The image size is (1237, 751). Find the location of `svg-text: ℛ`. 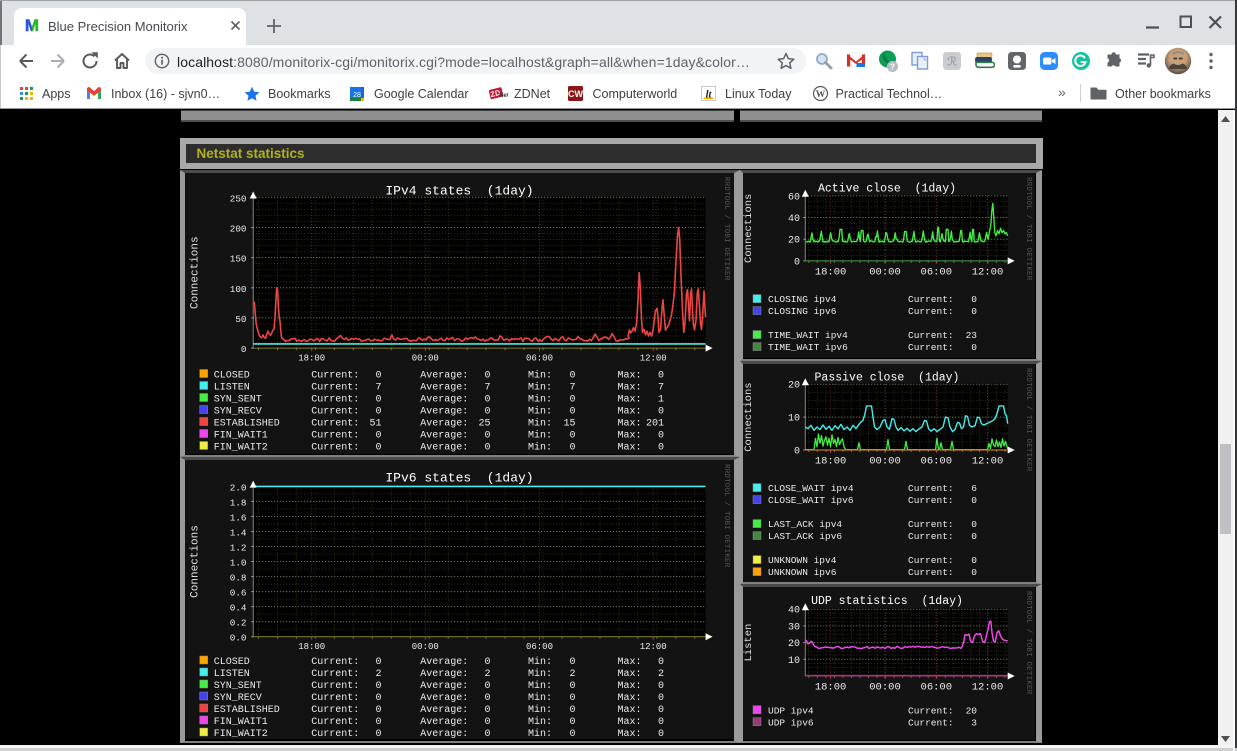

svg-text: ℛ is located at coordinates (952, 62).